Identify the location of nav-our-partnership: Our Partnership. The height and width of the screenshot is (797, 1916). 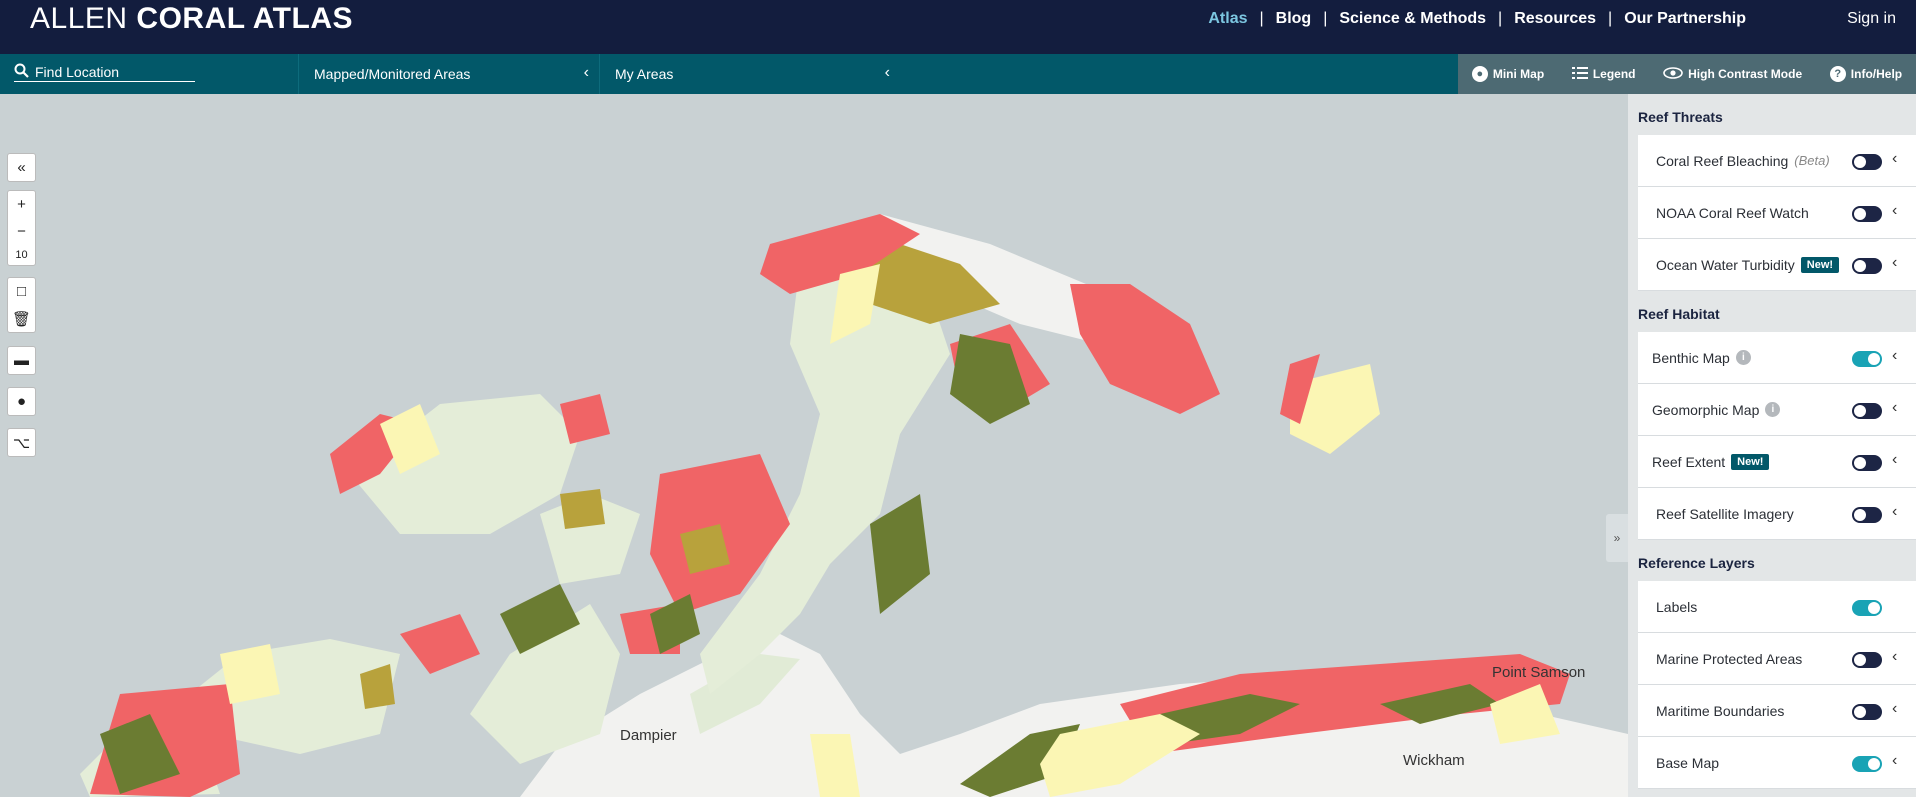
(1685, 19).